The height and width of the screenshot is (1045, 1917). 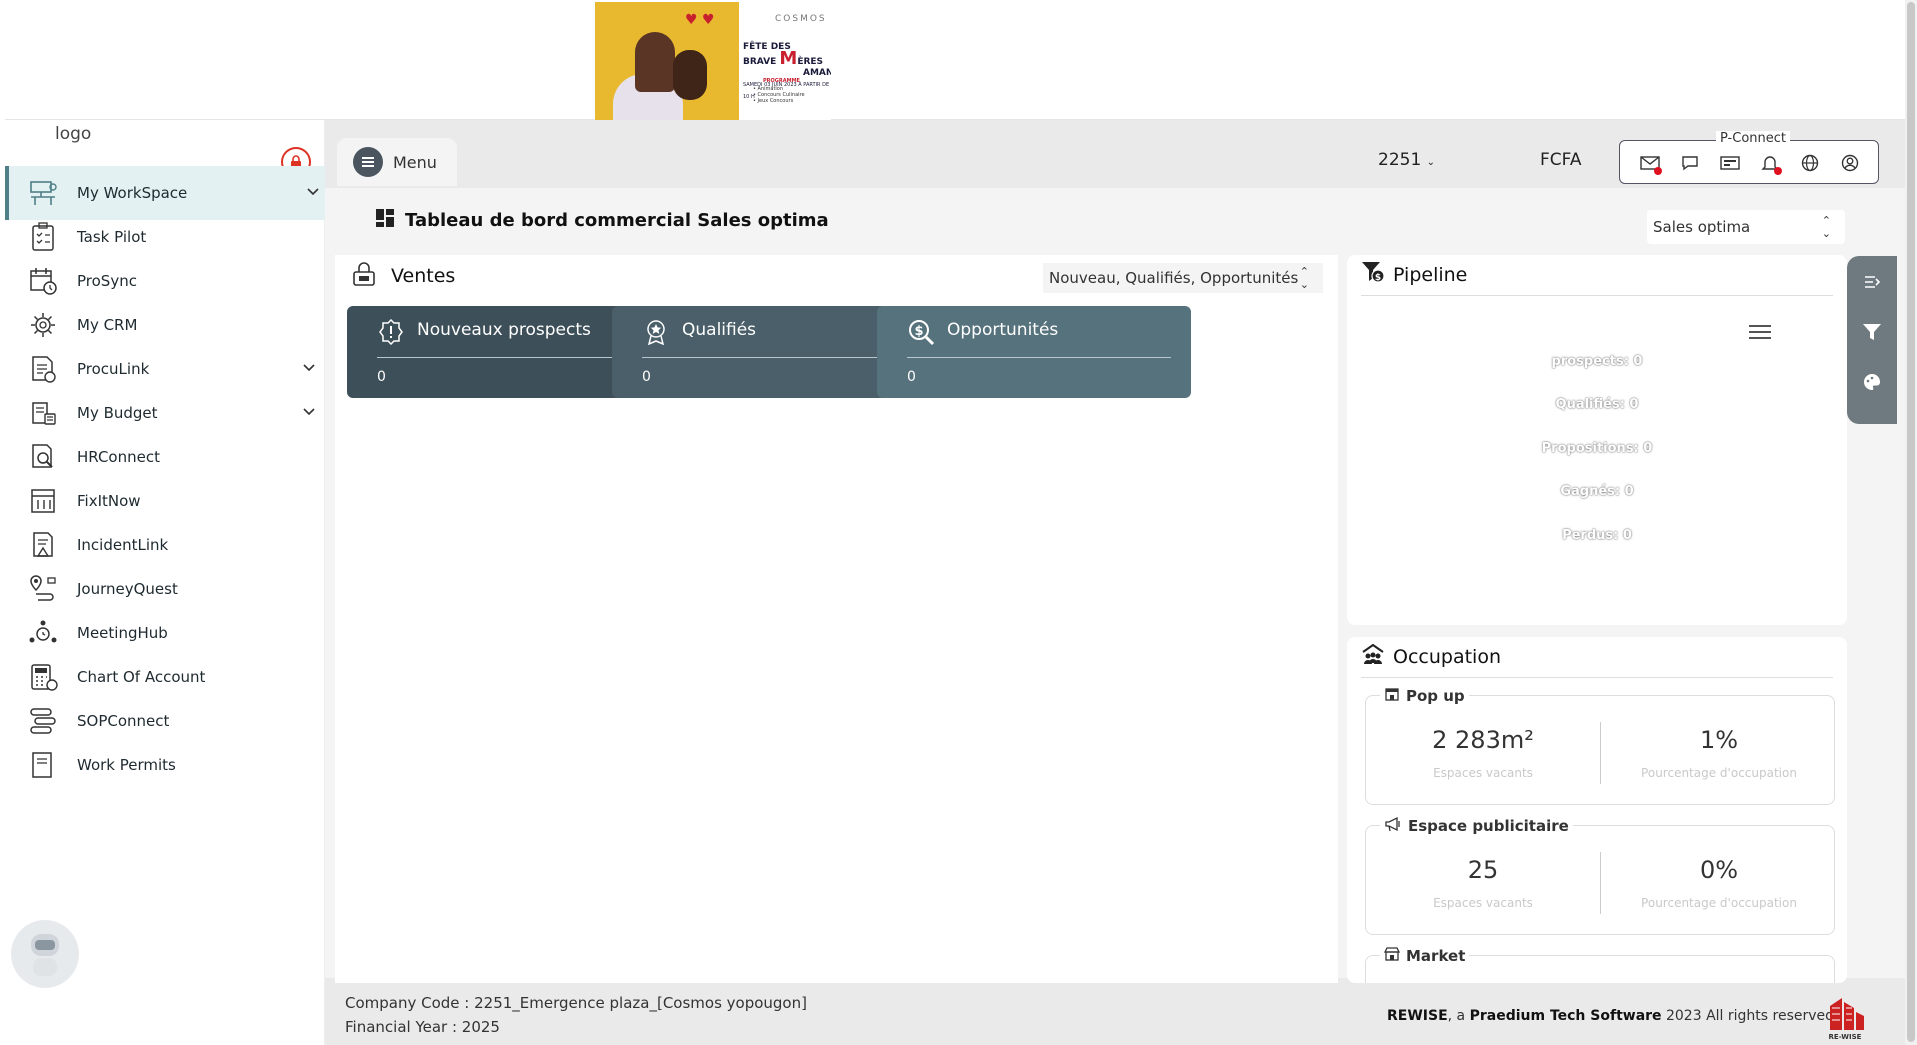 I want to click on chart-menu-icon, so click(x=1760, y=333).